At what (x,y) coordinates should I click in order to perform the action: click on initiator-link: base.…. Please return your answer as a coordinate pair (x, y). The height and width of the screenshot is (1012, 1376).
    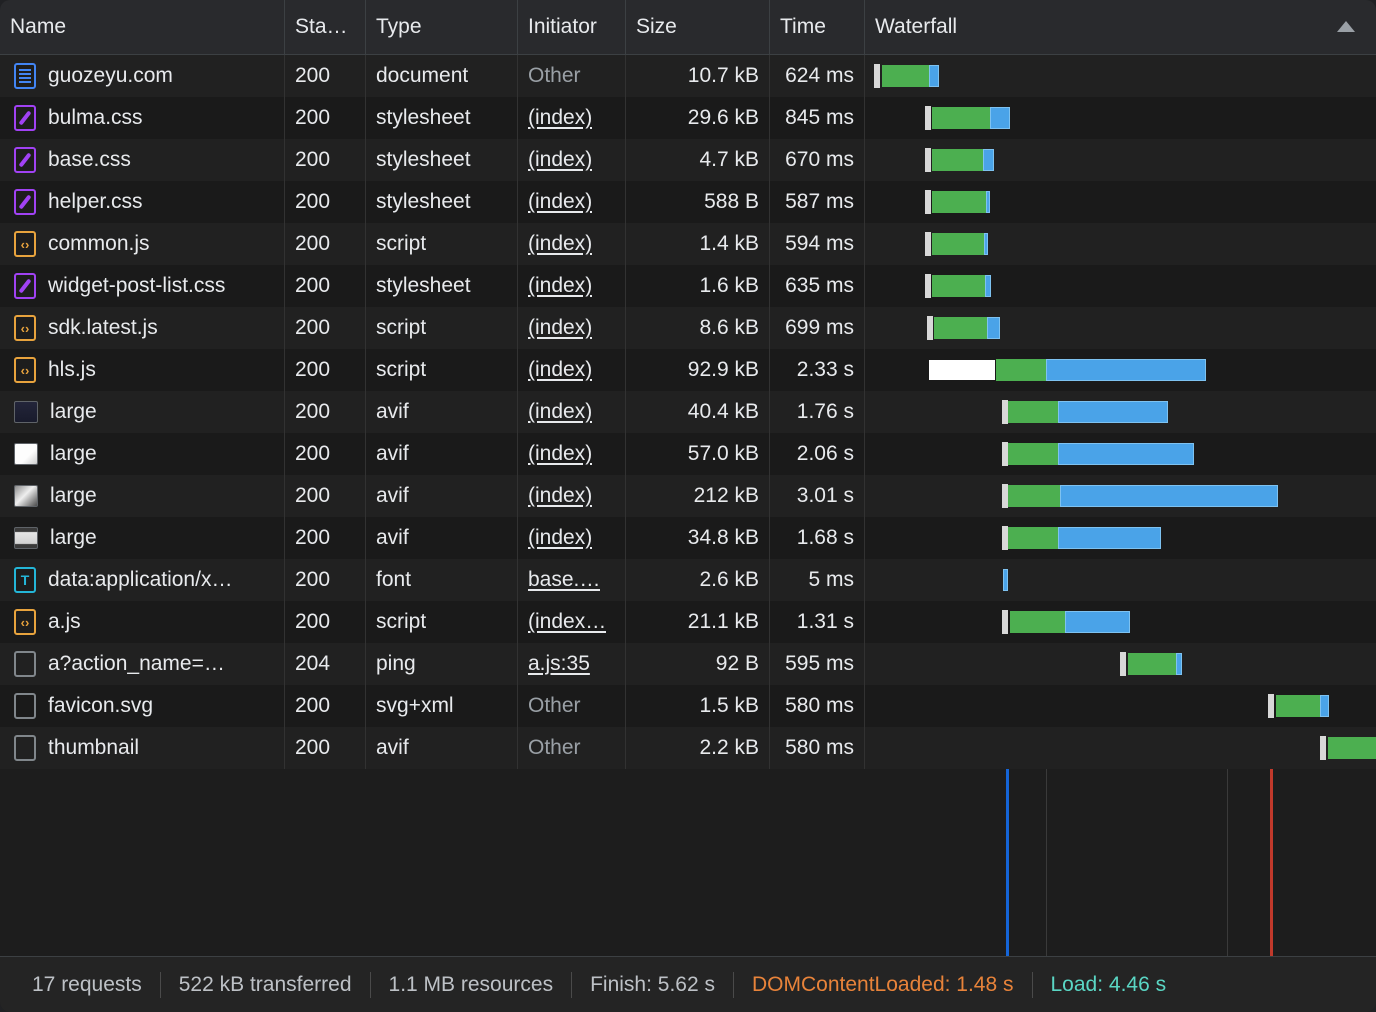
    Looking at the image, I should click on (564, 579).